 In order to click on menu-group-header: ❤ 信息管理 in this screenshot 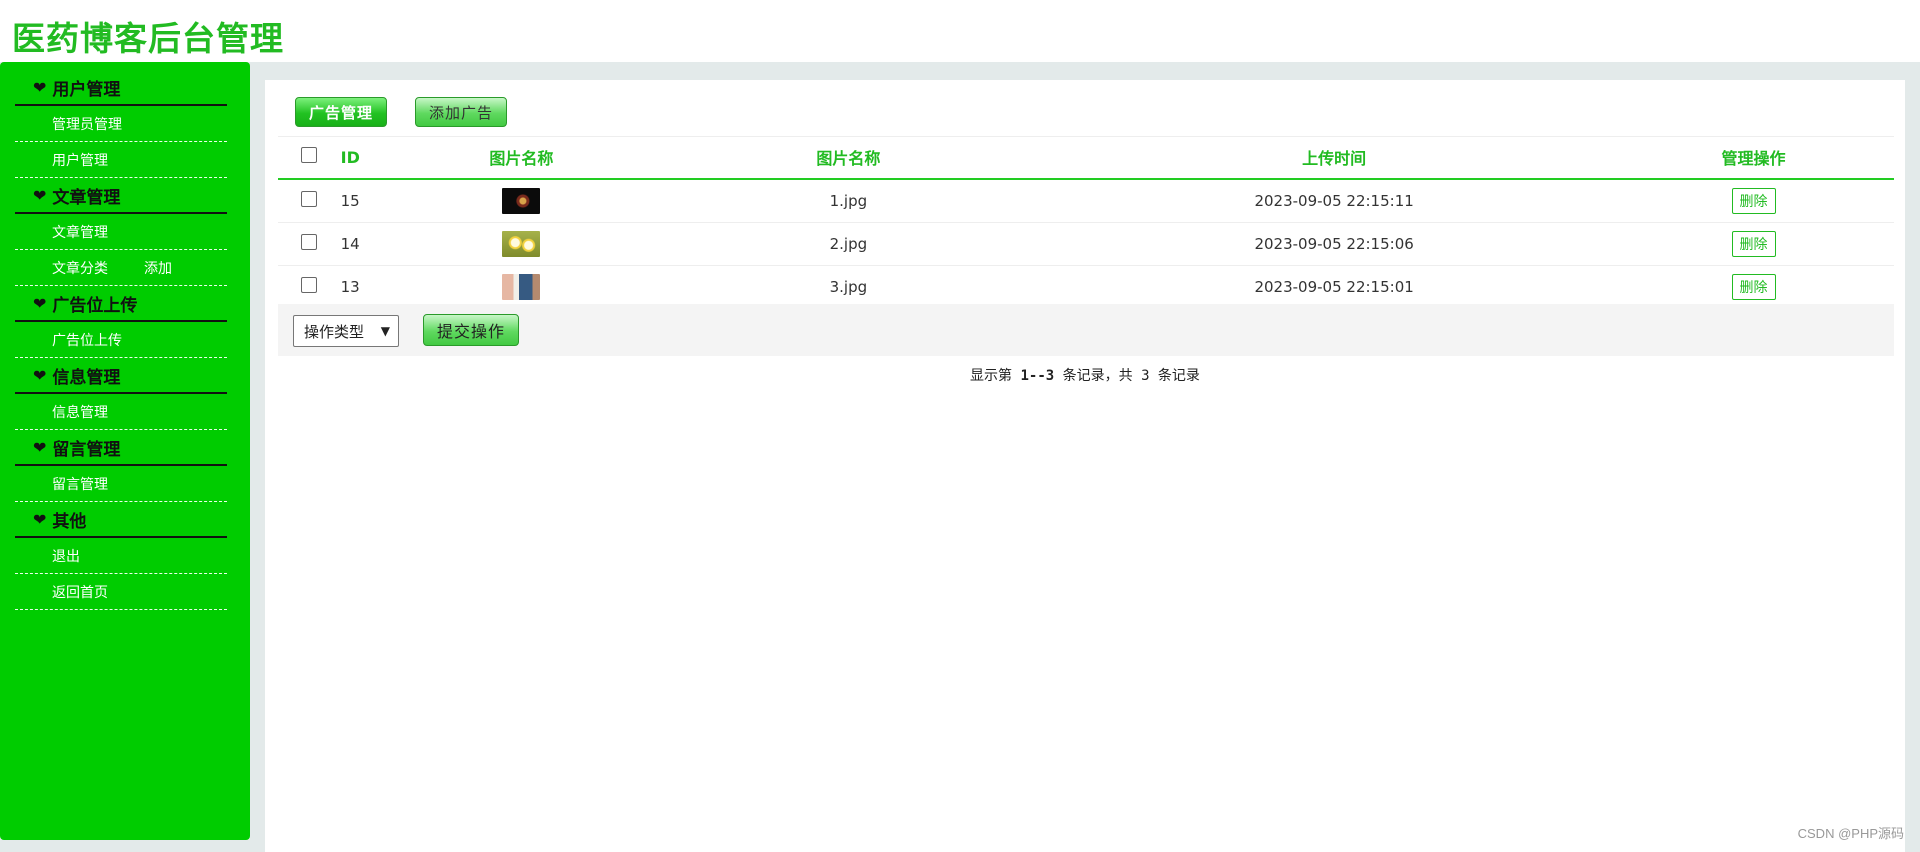, I will do `click(121, 376)`.